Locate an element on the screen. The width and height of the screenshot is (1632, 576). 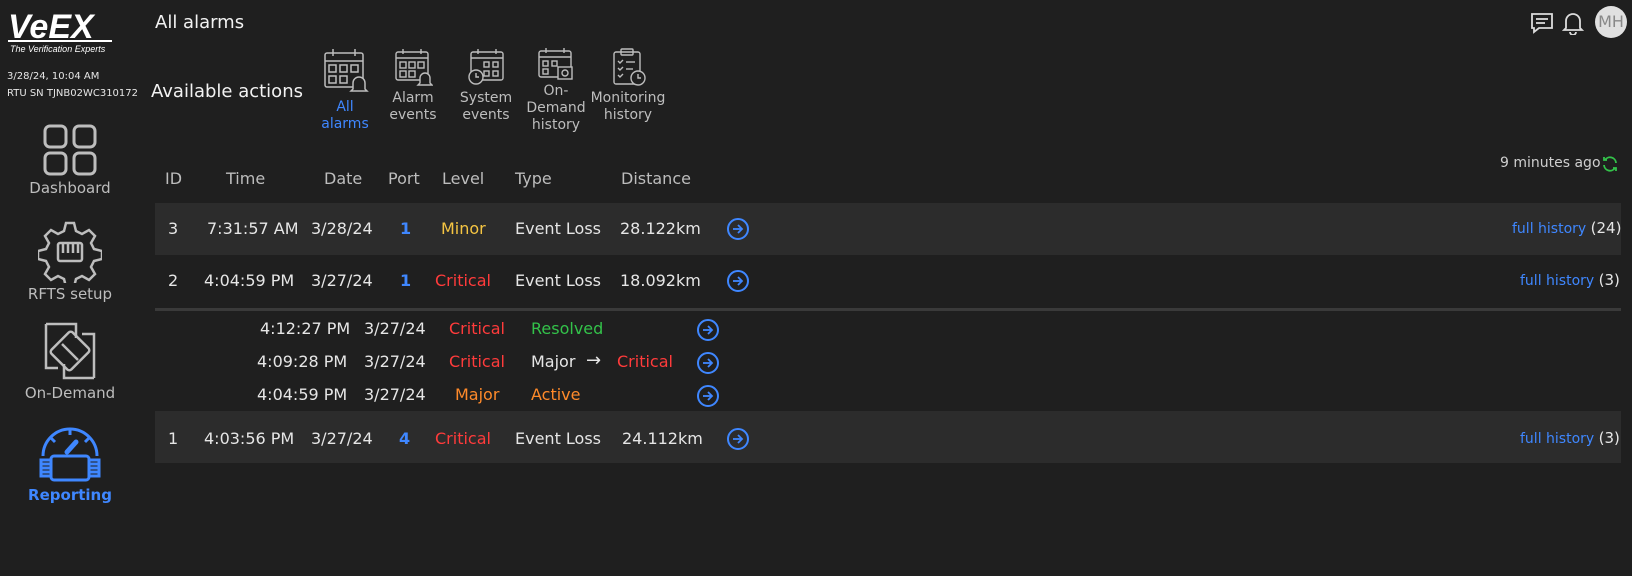
action-monitoring-history-line1: Monitoring is located at coordinates (628, 98).